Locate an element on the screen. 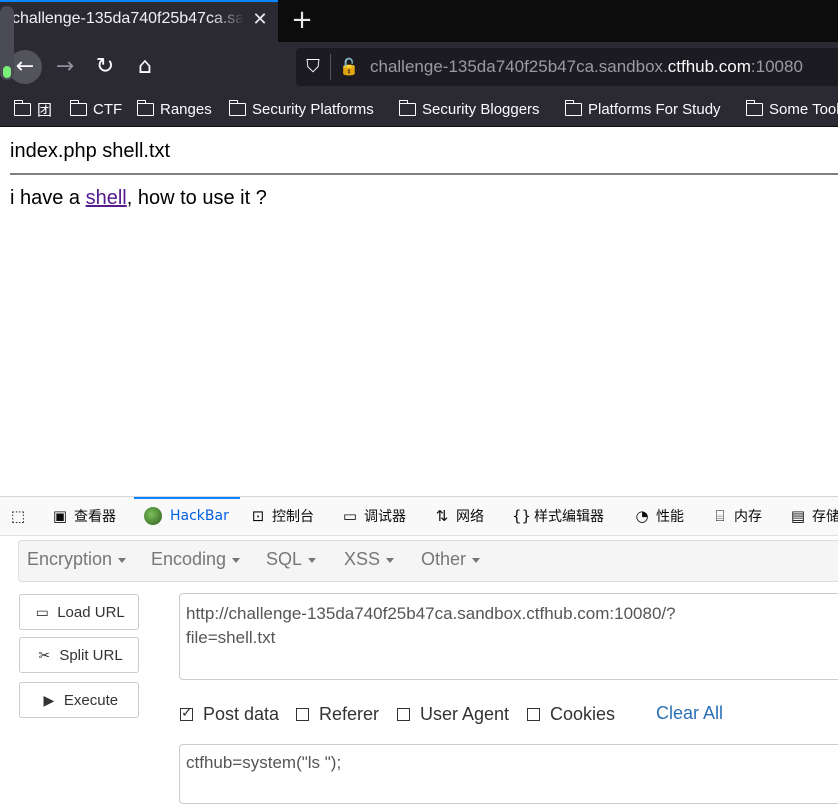 The height and width of the screenshot is (804, 838). tab-hackbar: HackBar is located at coordinates (186, 516).